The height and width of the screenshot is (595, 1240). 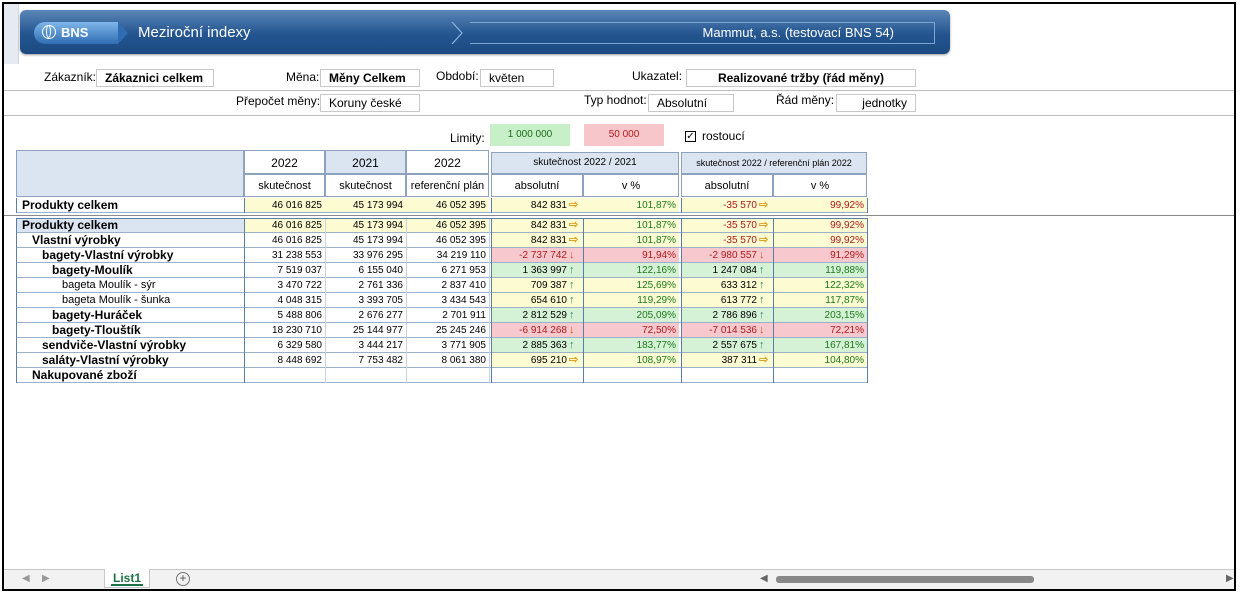 What do you see at coordinates (447, 315) in the screenshot?
I see `value-cell-c3: 2 701 911` at bounding box center [447, 315].